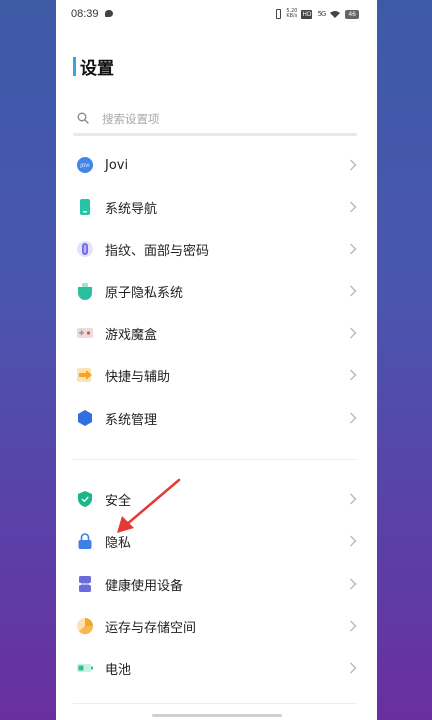 The image size is (432, 720). What do you see at coordinates (85, 14) in the screenshot?
I see `status-time: 08:39` at bounding box center [85, 14].